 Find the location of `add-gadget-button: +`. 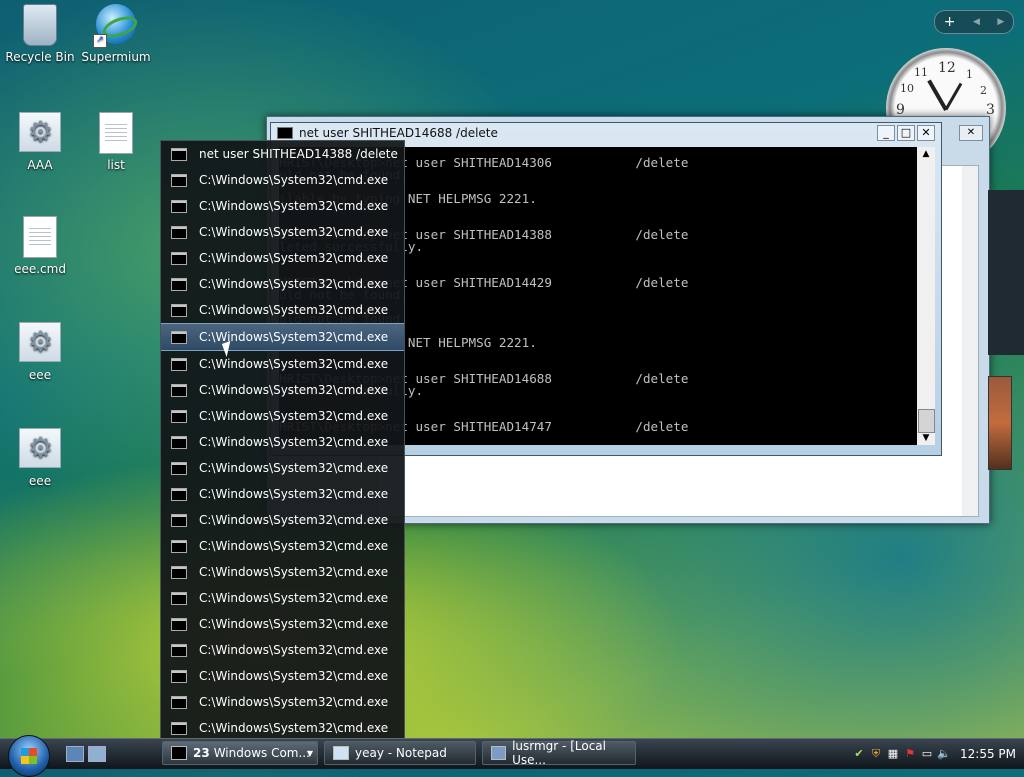

add-gadget-button: + is located at coordinates (950, 22).